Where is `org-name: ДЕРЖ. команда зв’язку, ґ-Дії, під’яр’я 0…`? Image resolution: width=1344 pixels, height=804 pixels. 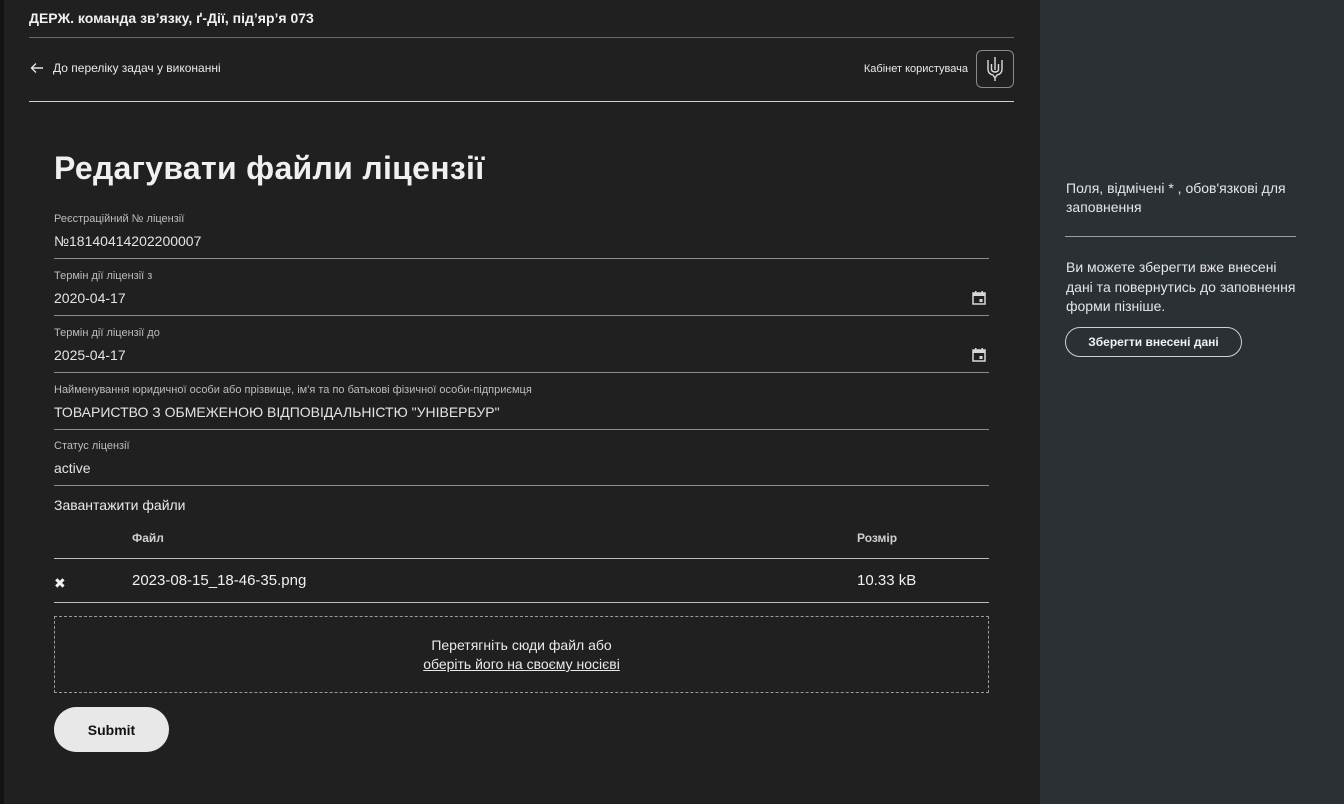 org-name: ДЕРЖ. команда зв’язку, ґ-Дії, під’яр’я 0… is located at coordinates (171, 18).